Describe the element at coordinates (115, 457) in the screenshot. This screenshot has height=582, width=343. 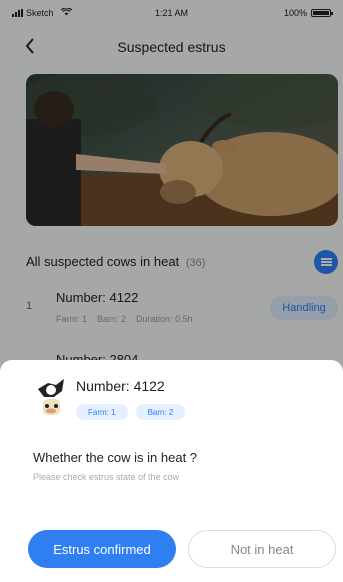
I see `sheet-question: Whether the cow is in heat ?` at that location.